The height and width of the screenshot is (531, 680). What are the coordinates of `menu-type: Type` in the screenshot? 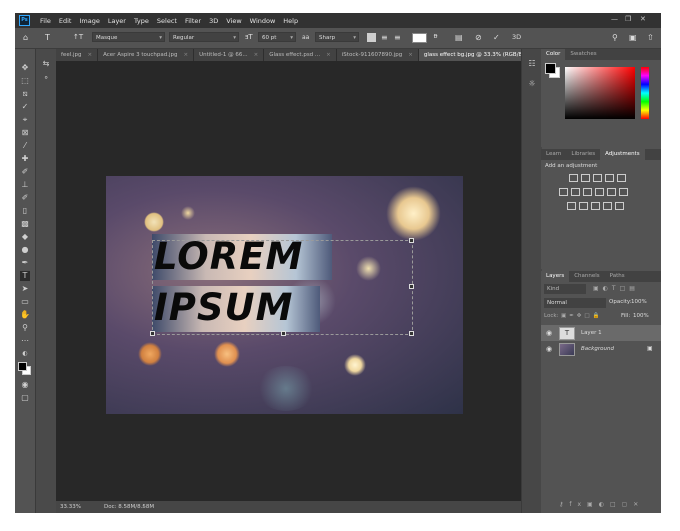 It's located at (141, 21).